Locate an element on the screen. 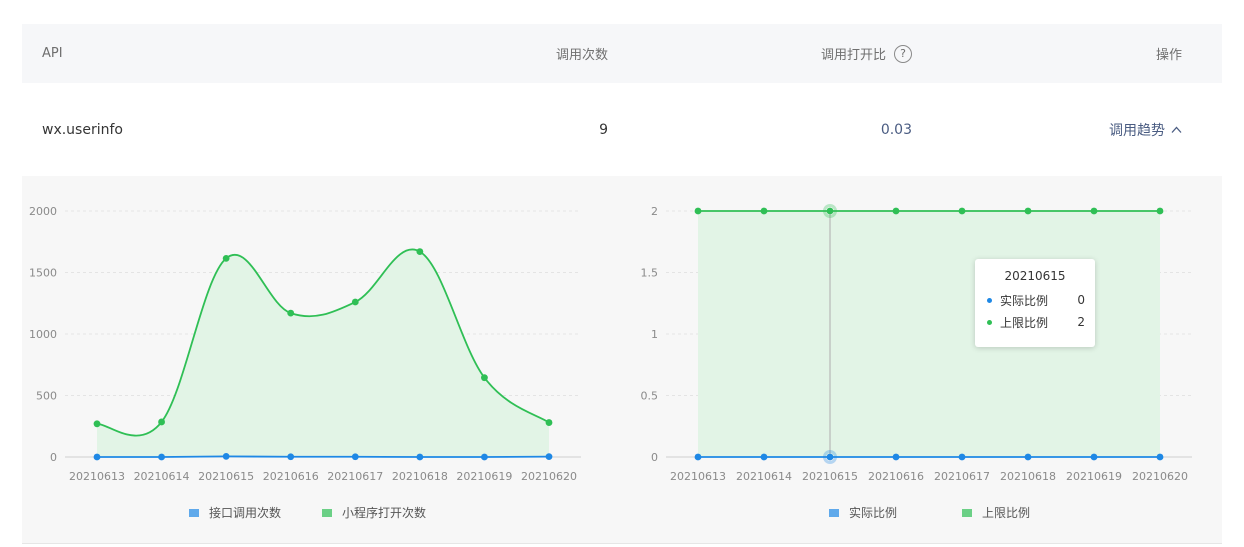  tooltip-row: 上限比例 2 is located at coordinates (1035, 322).